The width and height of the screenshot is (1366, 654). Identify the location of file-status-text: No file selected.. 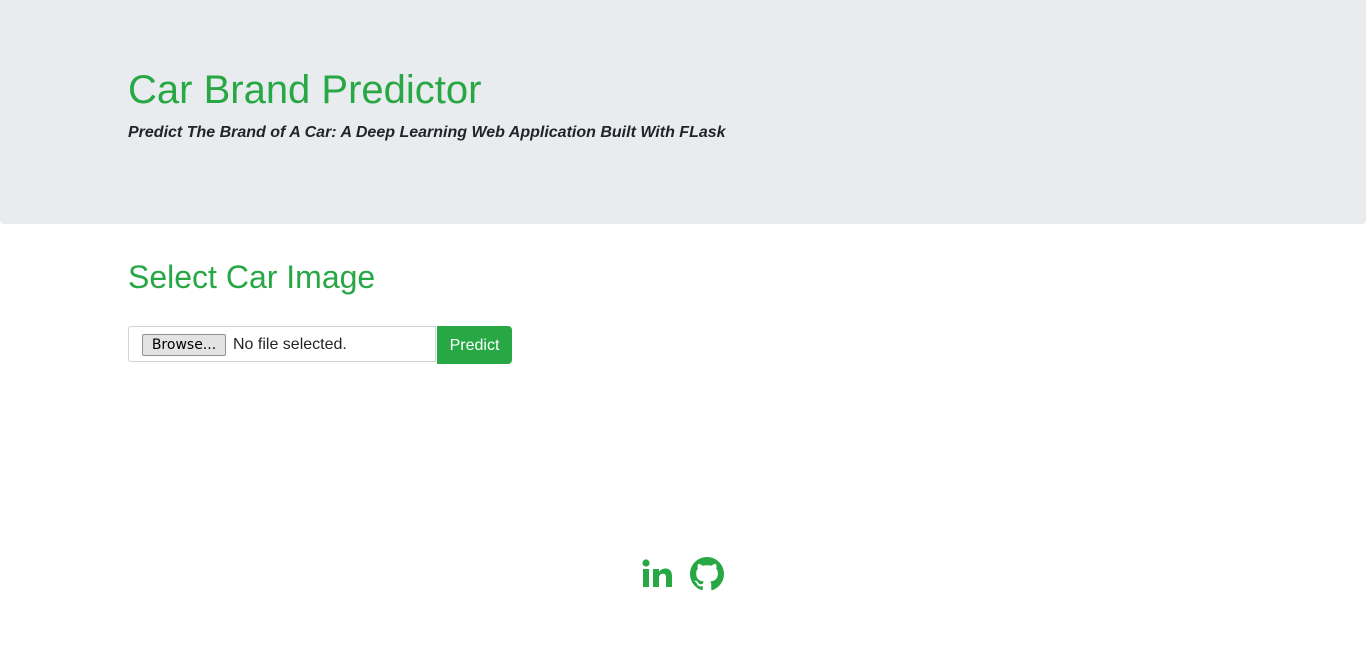
(290, 344).